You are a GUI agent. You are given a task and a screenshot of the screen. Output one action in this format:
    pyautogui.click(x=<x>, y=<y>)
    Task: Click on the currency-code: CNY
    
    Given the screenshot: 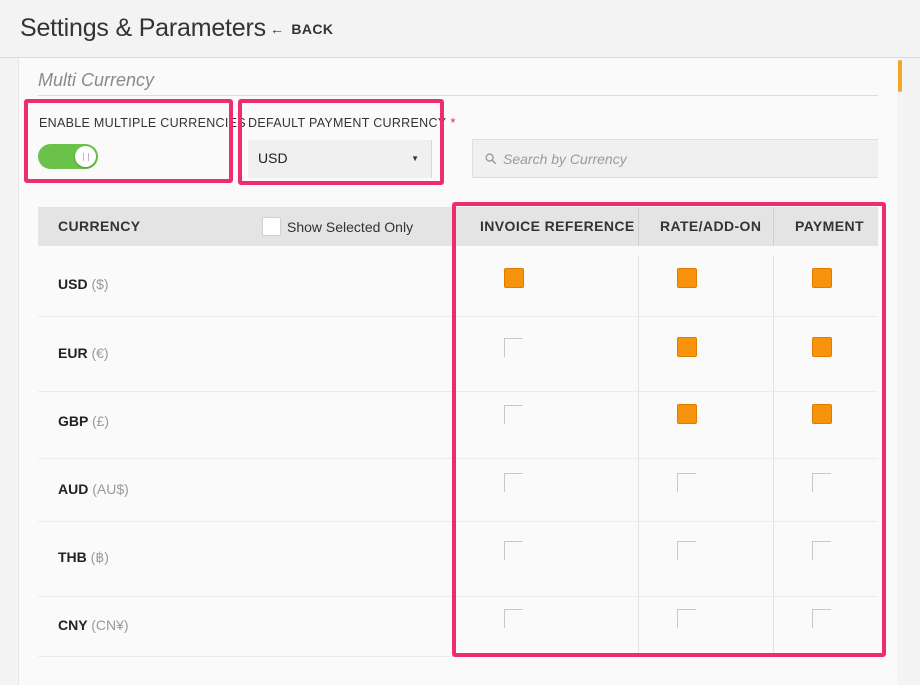 What is the action you would take?
    pyautogui.click(x=73, y=625)
    